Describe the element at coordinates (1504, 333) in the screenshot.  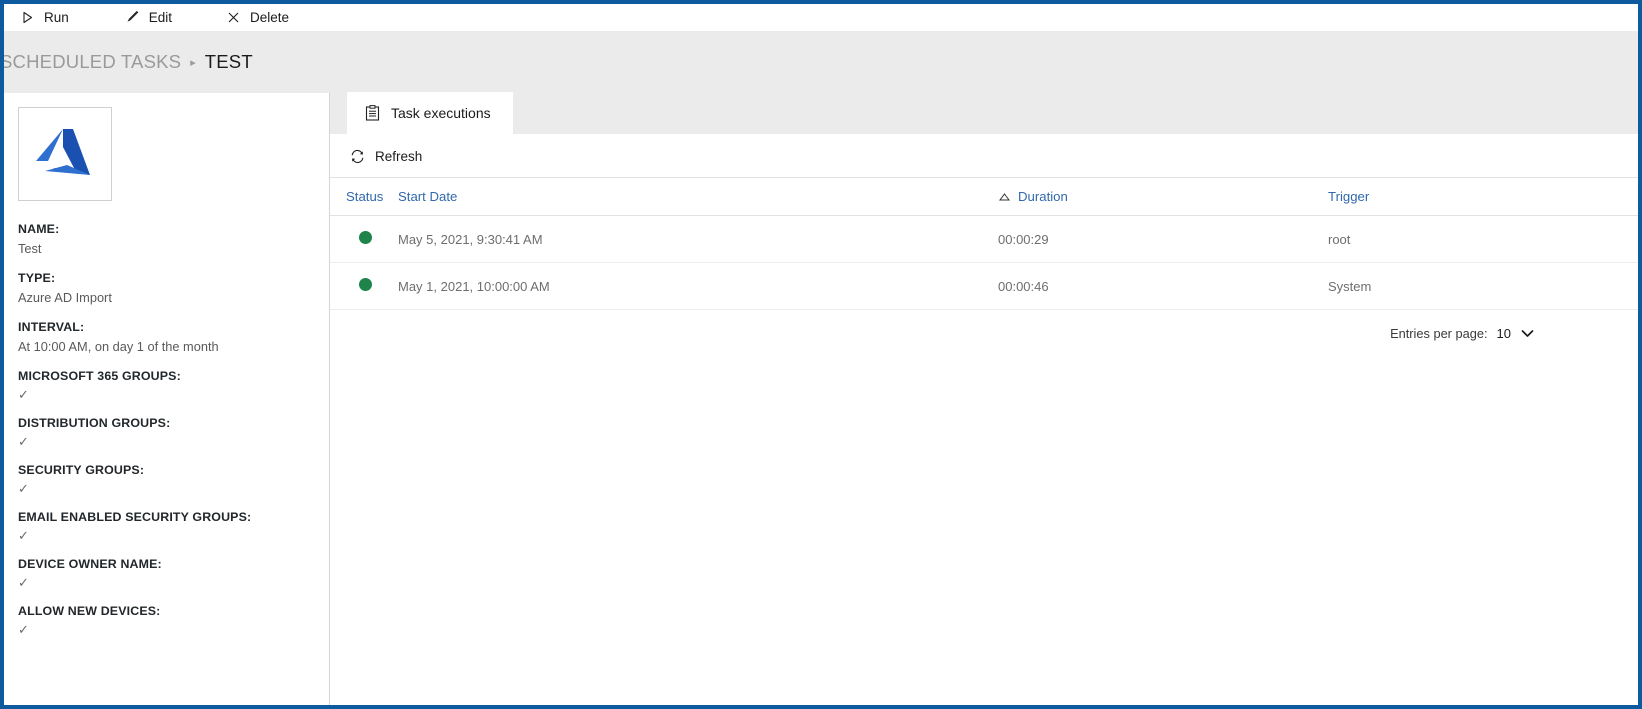
I see `entries-per-page-value: 10` at that location.